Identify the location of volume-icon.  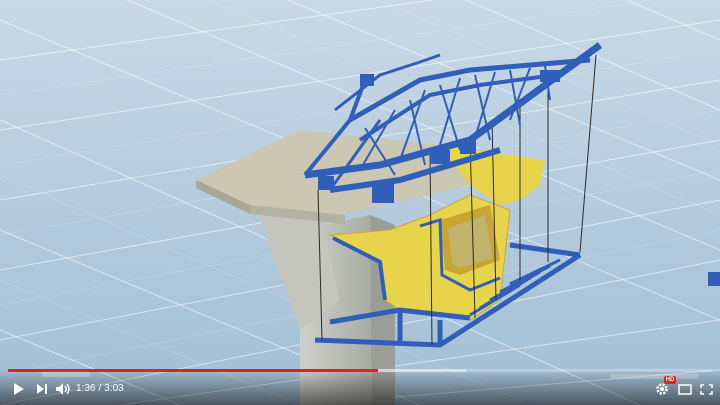
(63, 389).